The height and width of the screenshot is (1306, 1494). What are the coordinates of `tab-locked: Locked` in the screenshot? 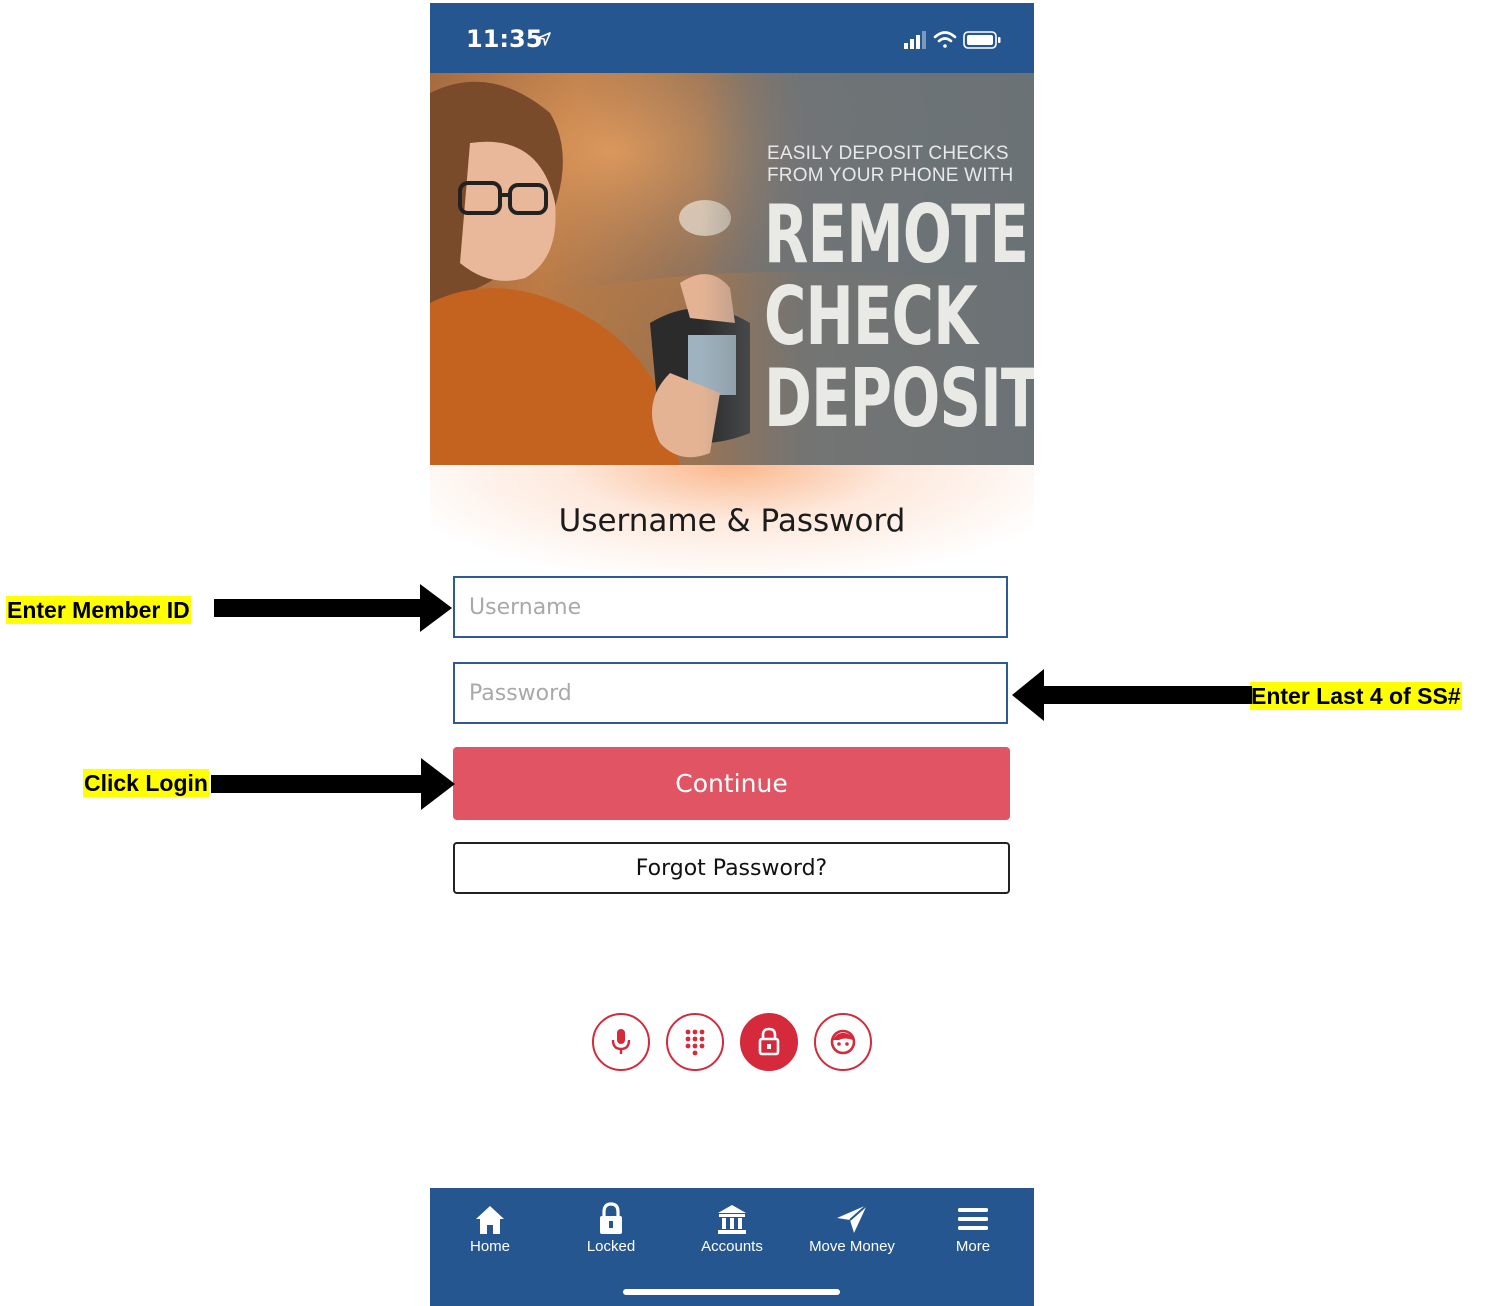 It's located at (611, 1232).